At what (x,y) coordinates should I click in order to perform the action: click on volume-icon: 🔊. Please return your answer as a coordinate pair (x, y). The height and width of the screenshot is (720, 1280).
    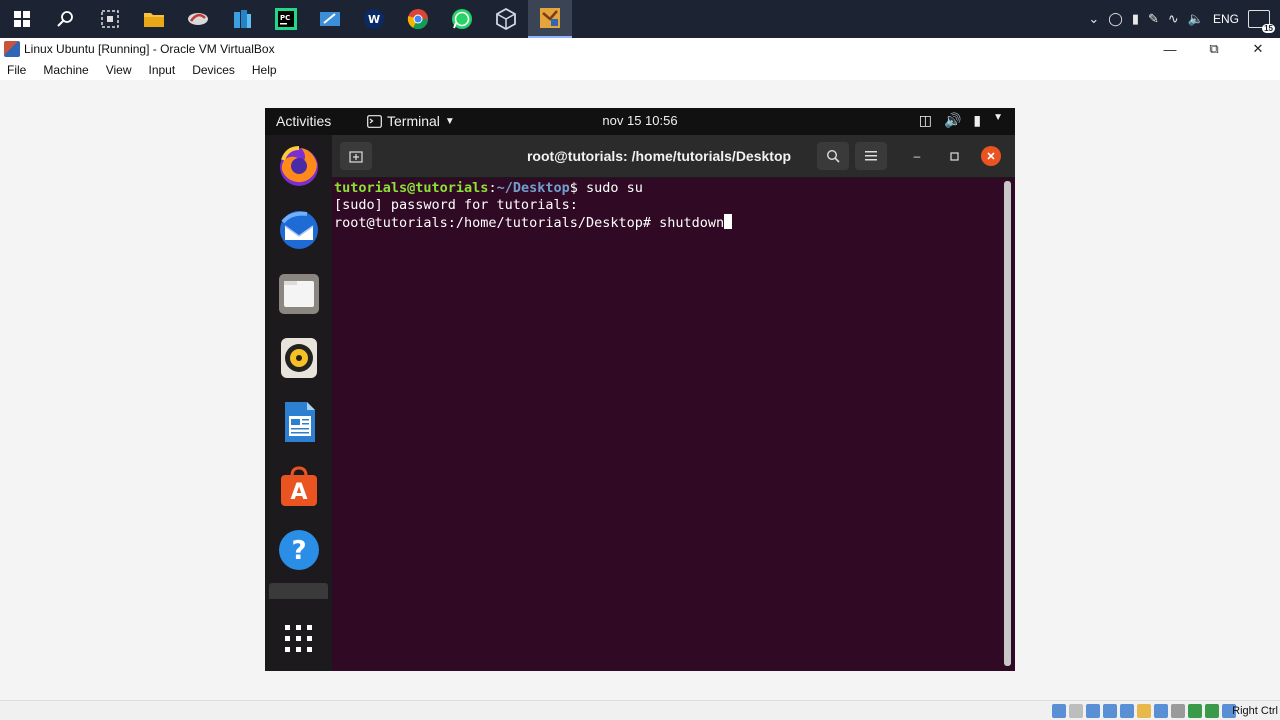
    Looking at the image, I should click on (952, 120).